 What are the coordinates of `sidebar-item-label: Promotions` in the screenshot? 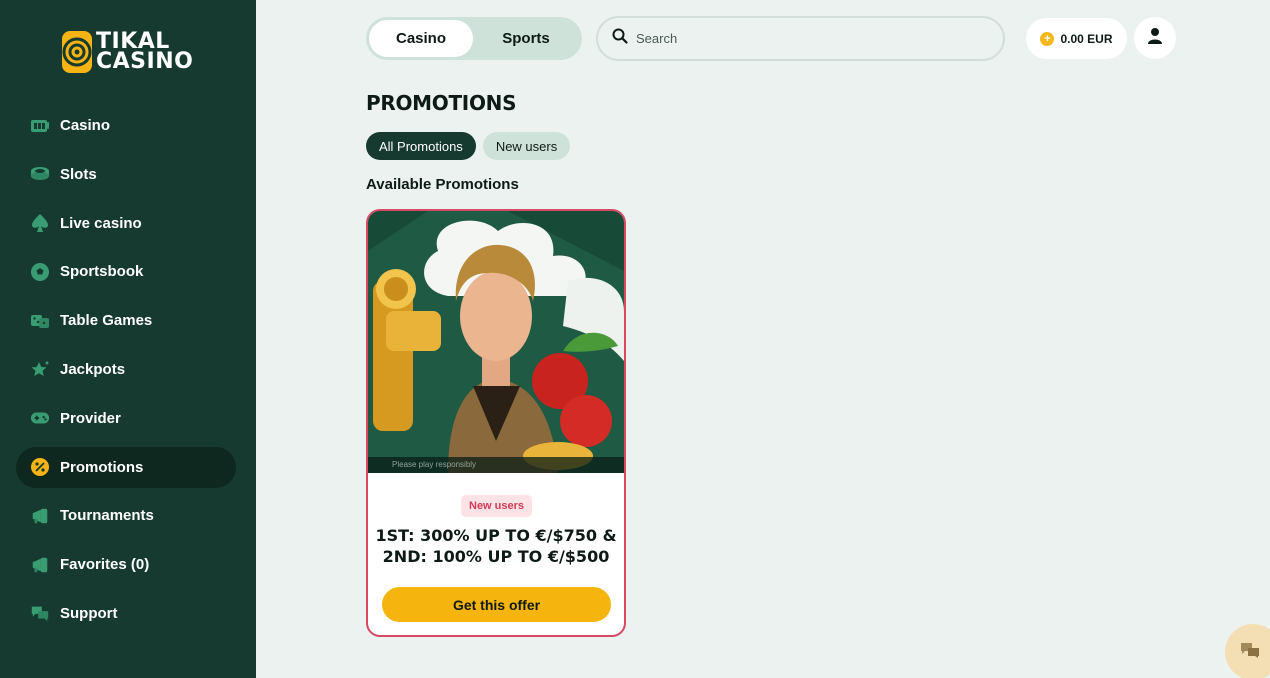 It's located at (102, 467).